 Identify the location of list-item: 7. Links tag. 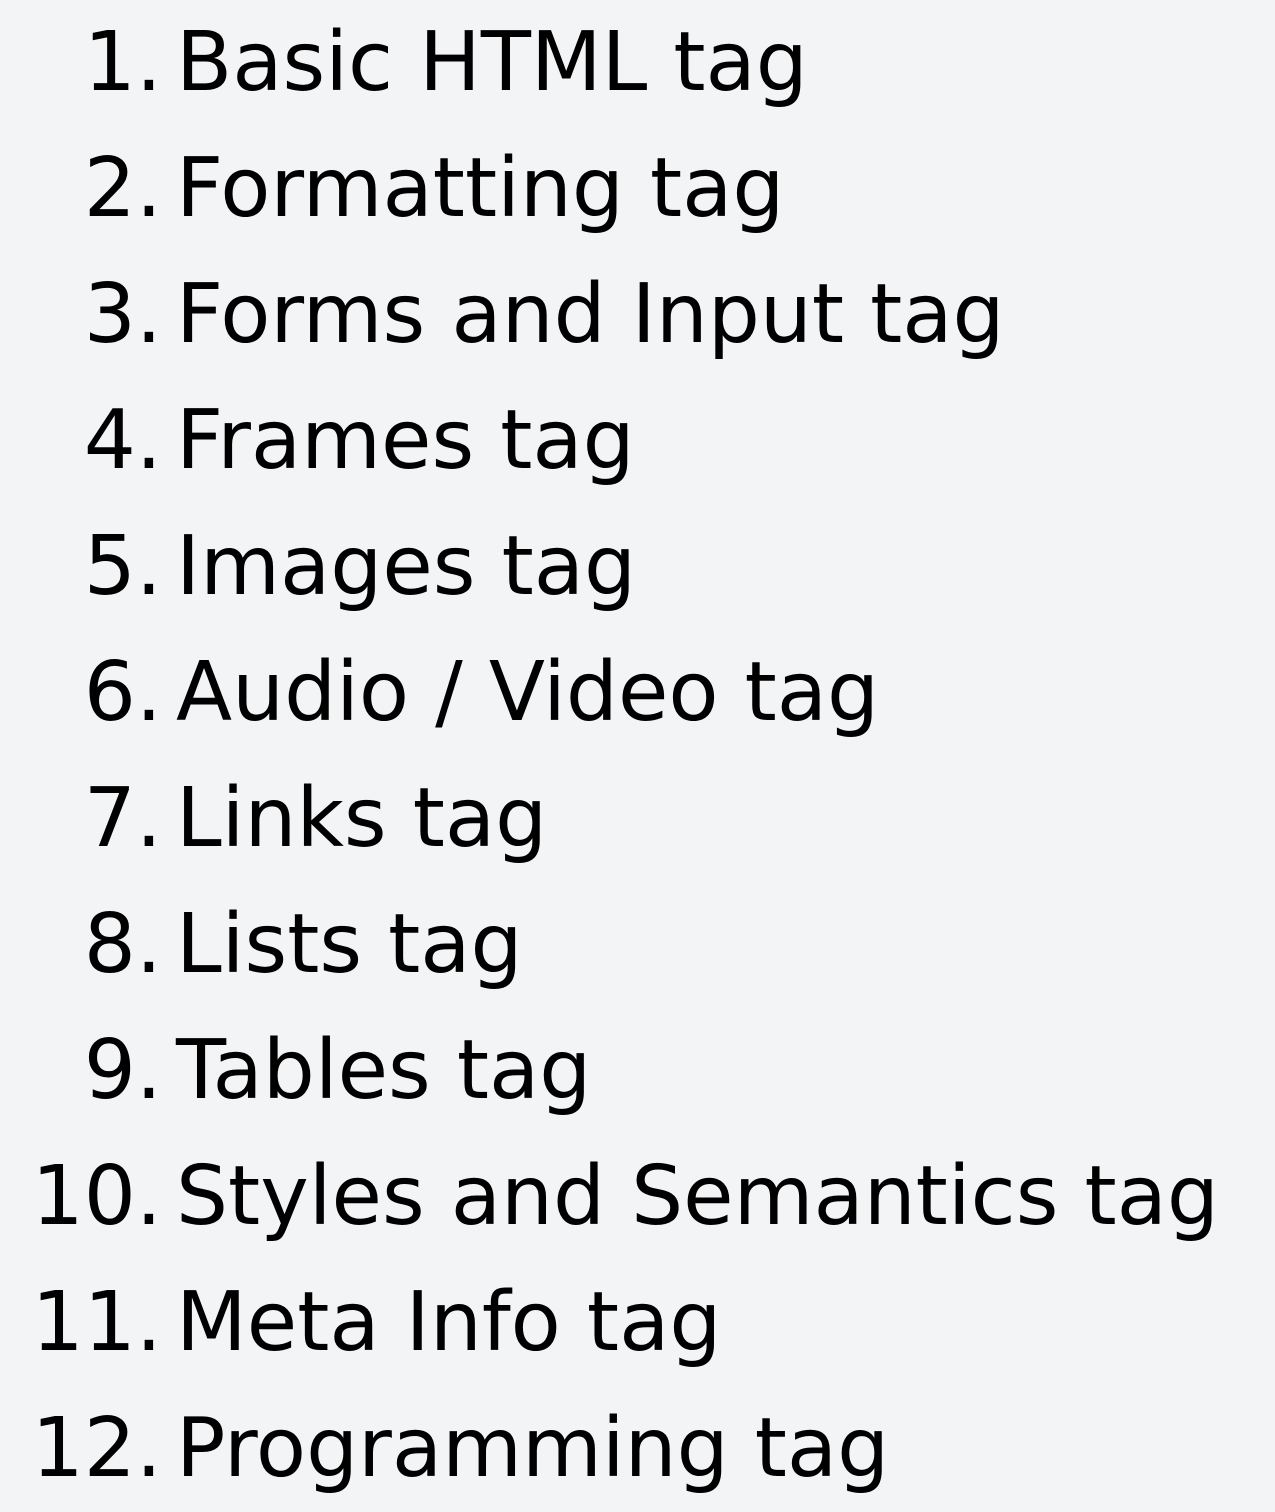
(637, 819).